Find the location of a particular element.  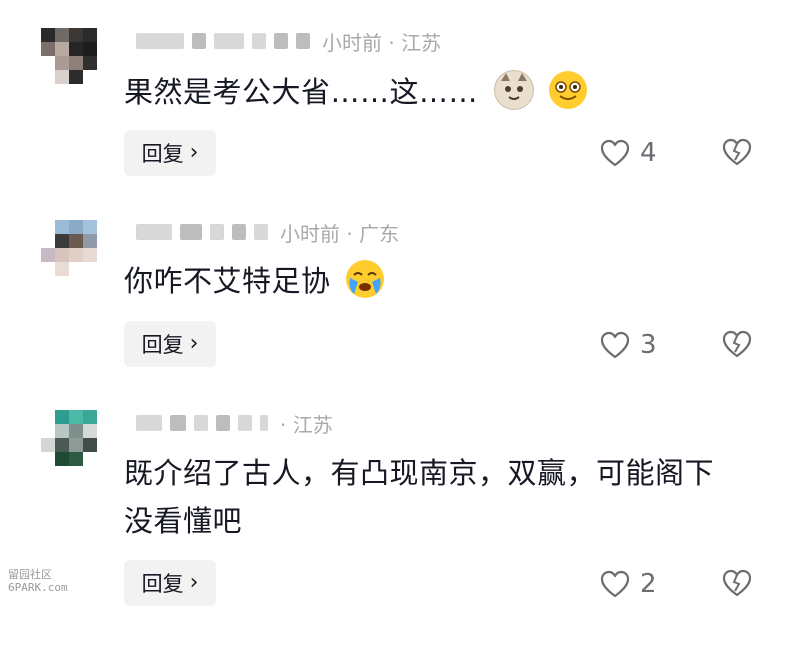

comment-meta: · 江苏 is located at coordinates (234, 423).